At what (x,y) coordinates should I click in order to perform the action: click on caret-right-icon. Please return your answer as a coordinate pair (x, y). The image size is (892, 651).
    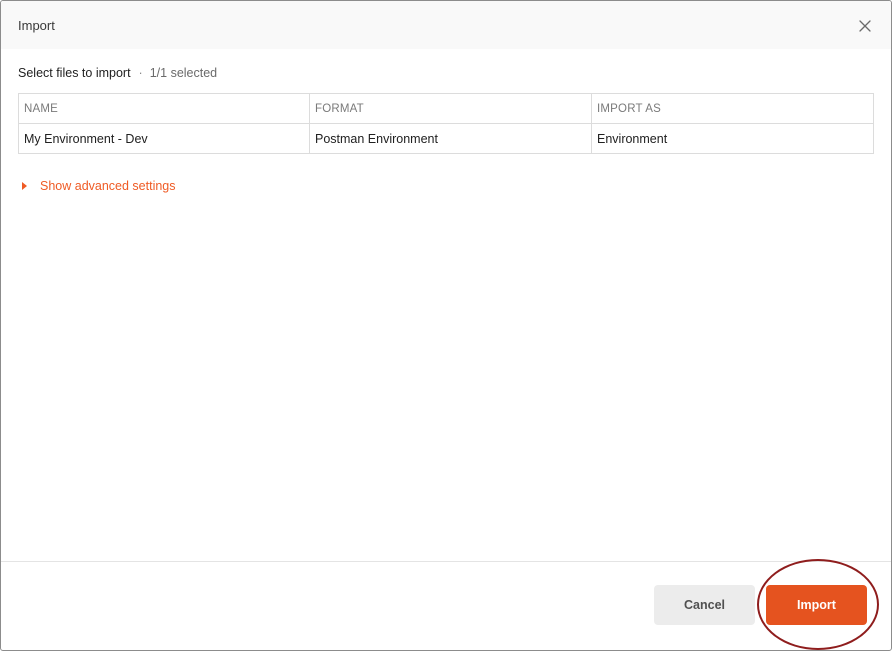
    Looking at the image, I should click on (24, 186).